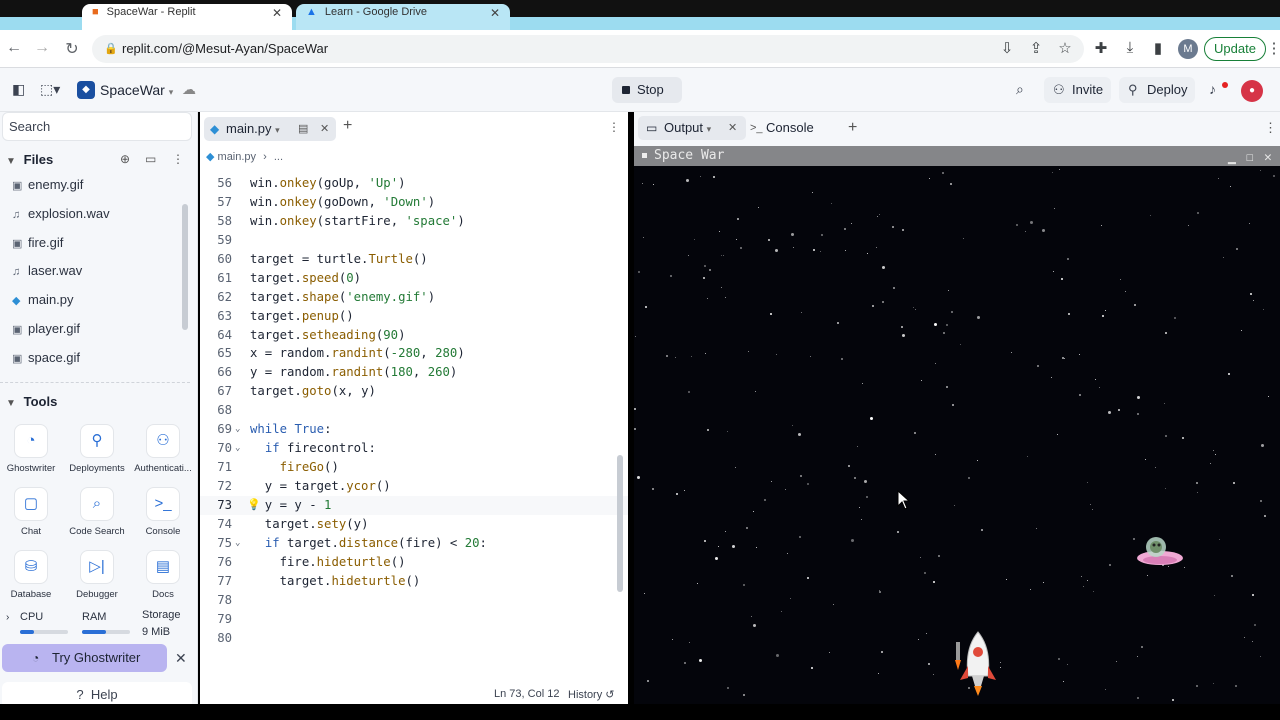 The image size is (1280, 720). Describe the element at coordinates (1020, 89) in the screenshot. I see `search-icon: ⌕` at that location.